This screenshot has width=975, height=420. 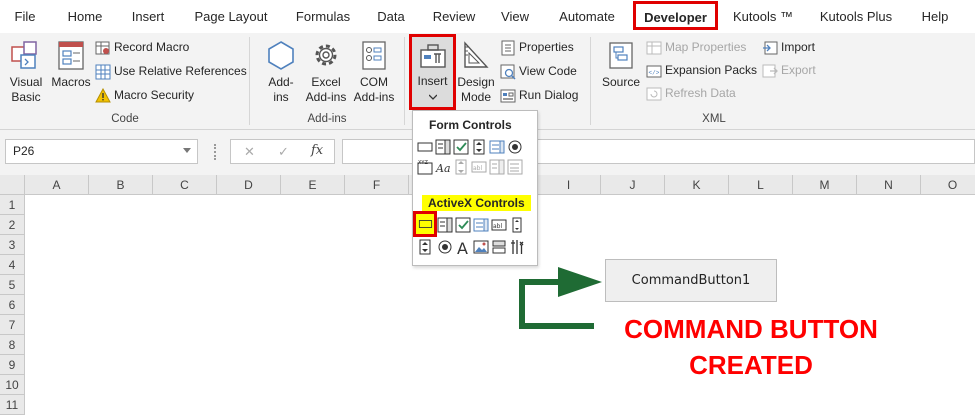 I want to click on row-header: 10, so click(x=12, y=385).